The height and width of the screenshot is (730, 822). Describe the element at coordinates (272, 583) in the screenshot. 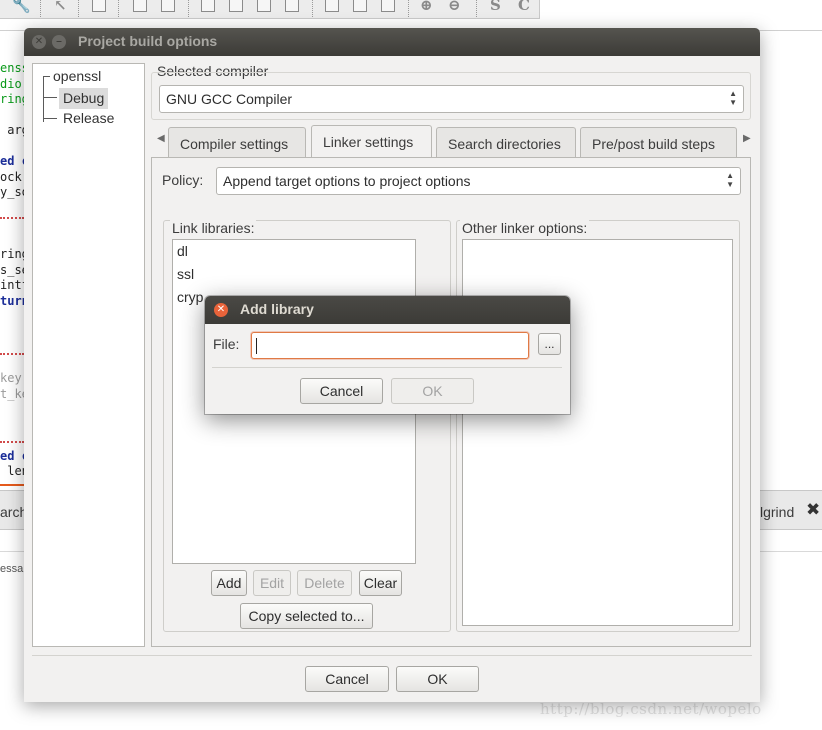

I see `edit-button: Edit` at that location.